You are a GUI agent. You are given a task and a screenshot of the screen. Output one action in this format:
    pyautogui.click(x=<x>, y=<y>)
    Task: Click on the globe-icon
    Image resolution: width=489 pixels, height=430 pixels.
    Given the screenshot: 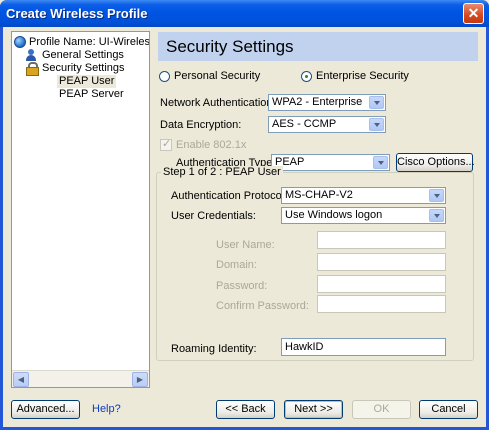 What is the action you would take?
    pyautogui.click(x=20, y=42)
    